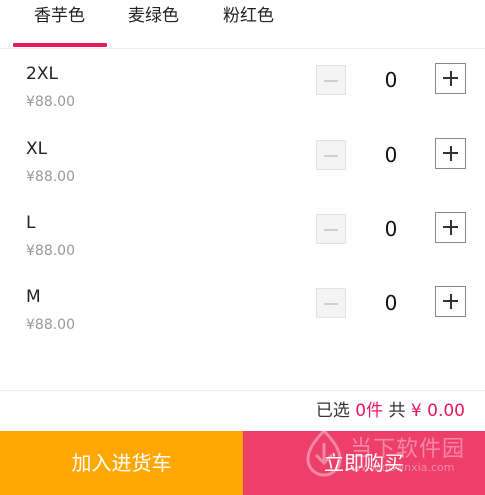 The height and width of the screenshot is (495, 485). What do you see at coordinates (242, 175) in the screenshot?
I see `size-row-xl: XL ¥88.00 0` at bounding box center [242, 175].